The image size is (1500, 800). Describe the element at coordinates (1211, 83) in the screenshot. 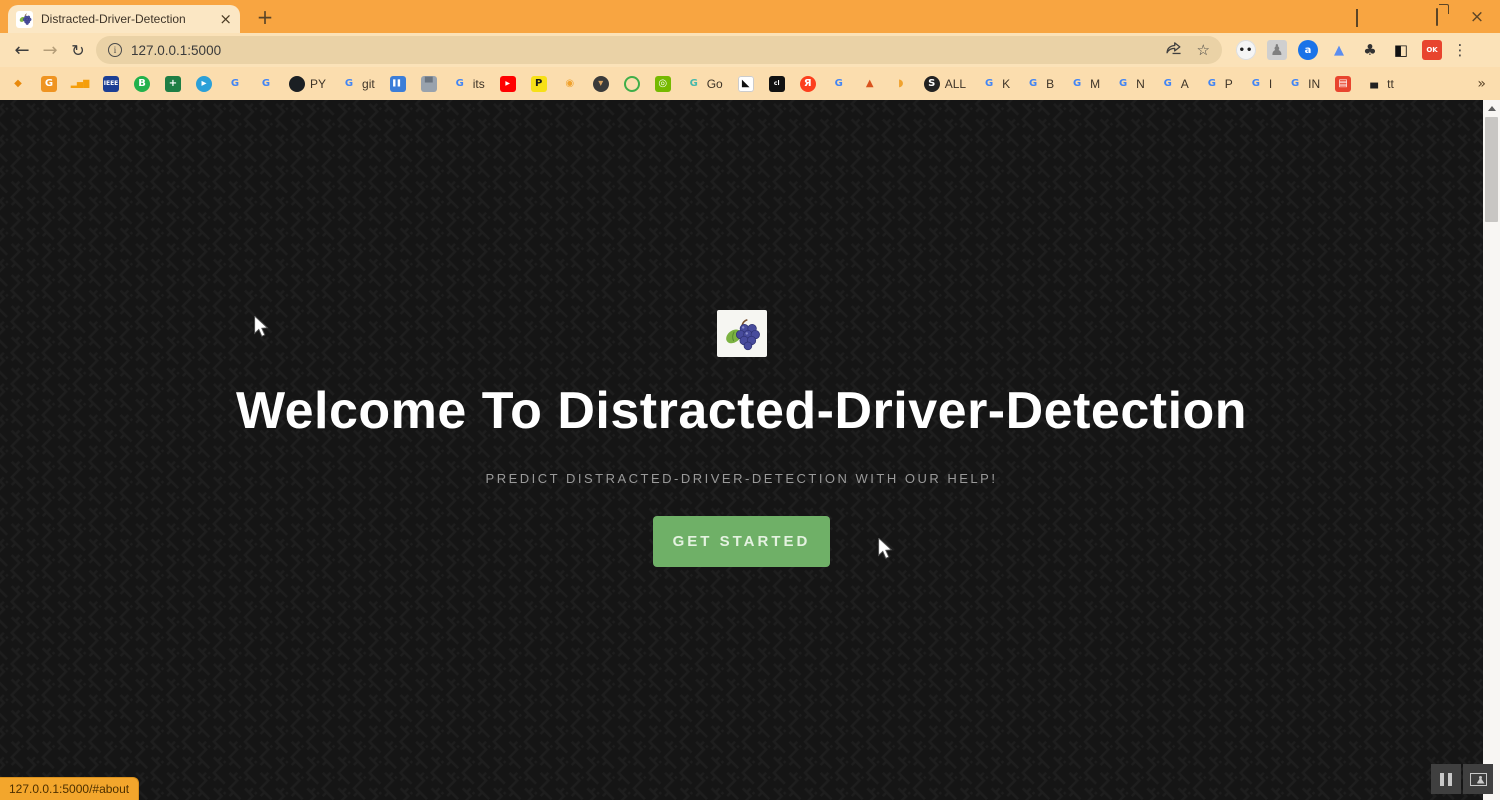

I see `google-p-icon: G` at that location.